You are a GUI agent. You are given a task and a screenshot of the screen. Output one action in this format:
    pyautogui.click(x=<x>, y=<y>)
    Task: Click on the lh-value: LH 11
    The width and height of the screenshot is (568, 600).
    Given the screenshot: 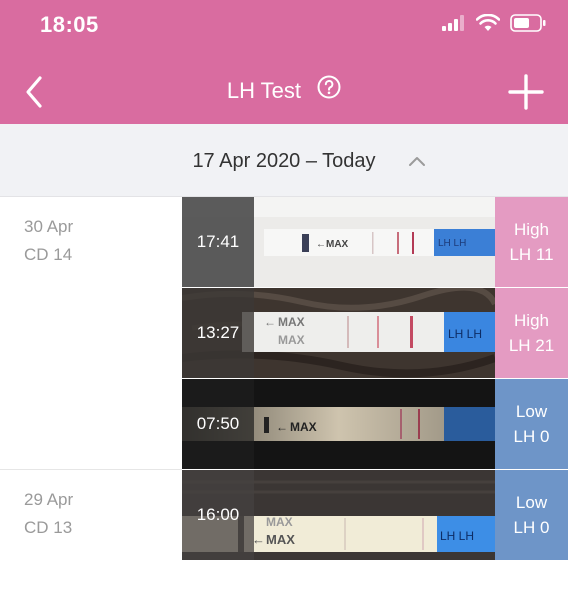 What is the action you would take?
    pyautogui.click(x=531, y=254)
    